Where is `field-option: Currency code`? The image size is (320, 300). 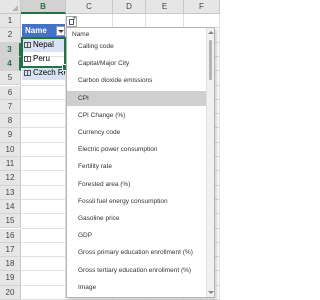
field-option: Currency code is located at coordinates (137, 132).